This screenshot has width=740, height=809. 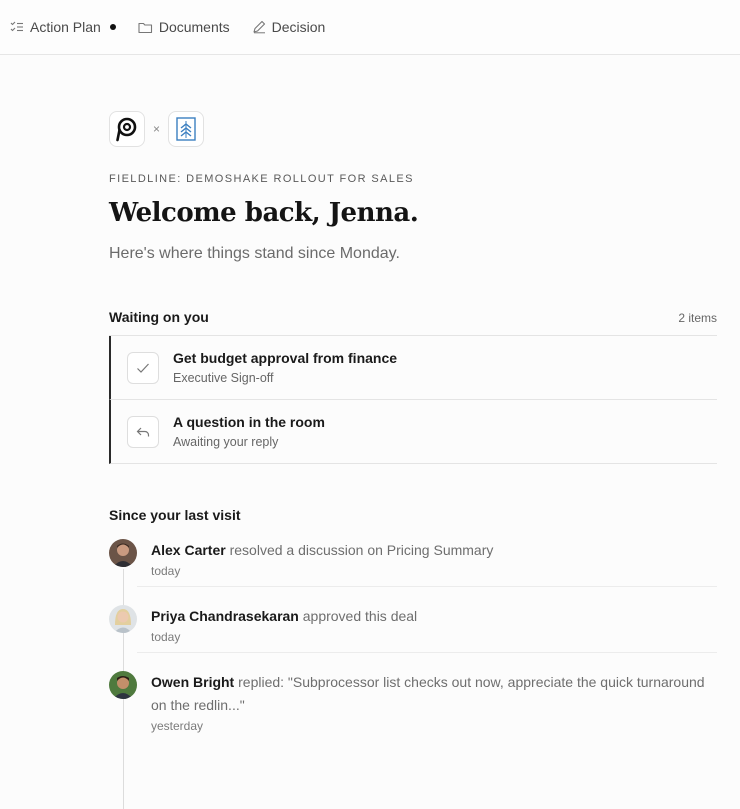 I want to click on activity-actor: Alex Carter, so click(x=188, y=550).